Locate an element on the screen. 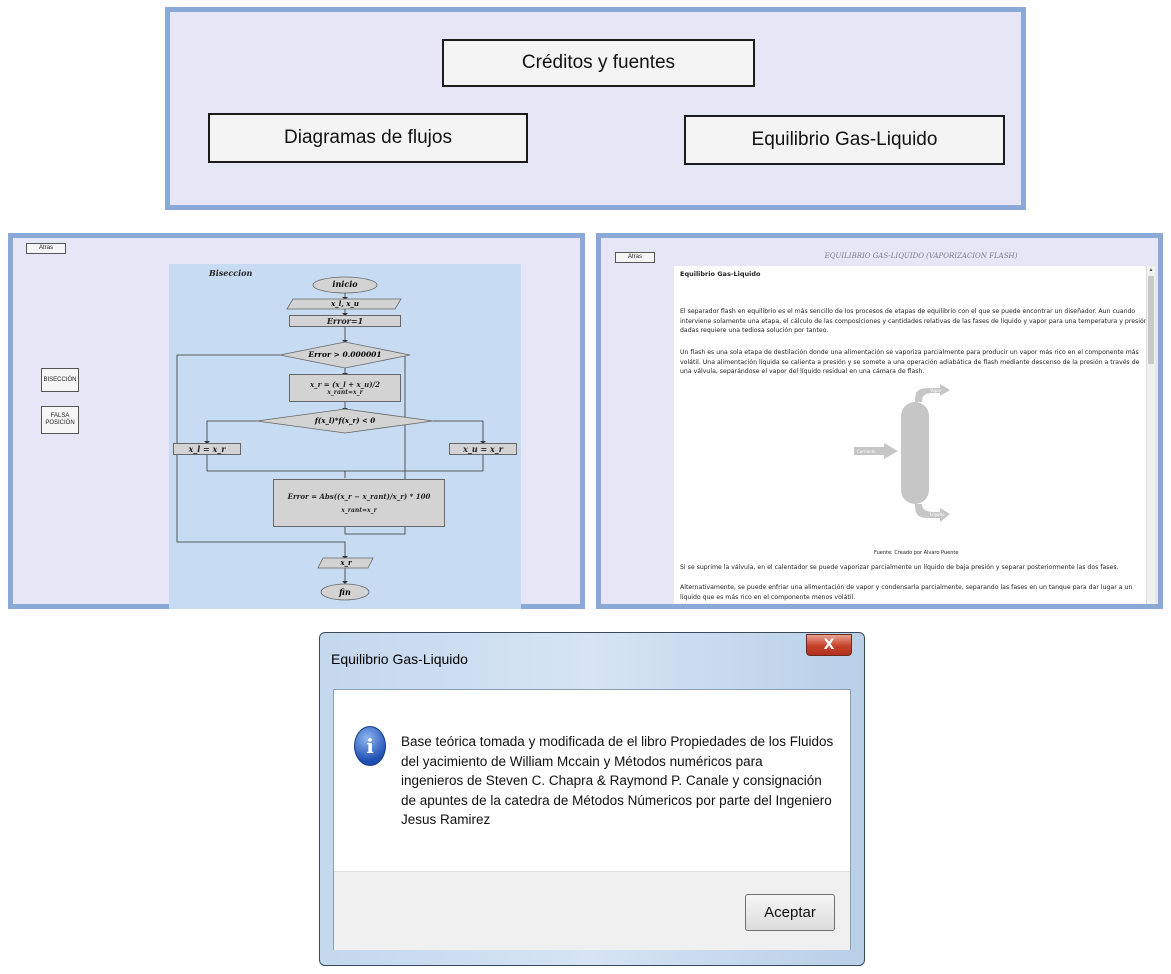 Image resolution: width=1171 pixels, height=974 pixels. doc-title: Equilibrio Gas-Liquido is located at coordinates (720, 274).